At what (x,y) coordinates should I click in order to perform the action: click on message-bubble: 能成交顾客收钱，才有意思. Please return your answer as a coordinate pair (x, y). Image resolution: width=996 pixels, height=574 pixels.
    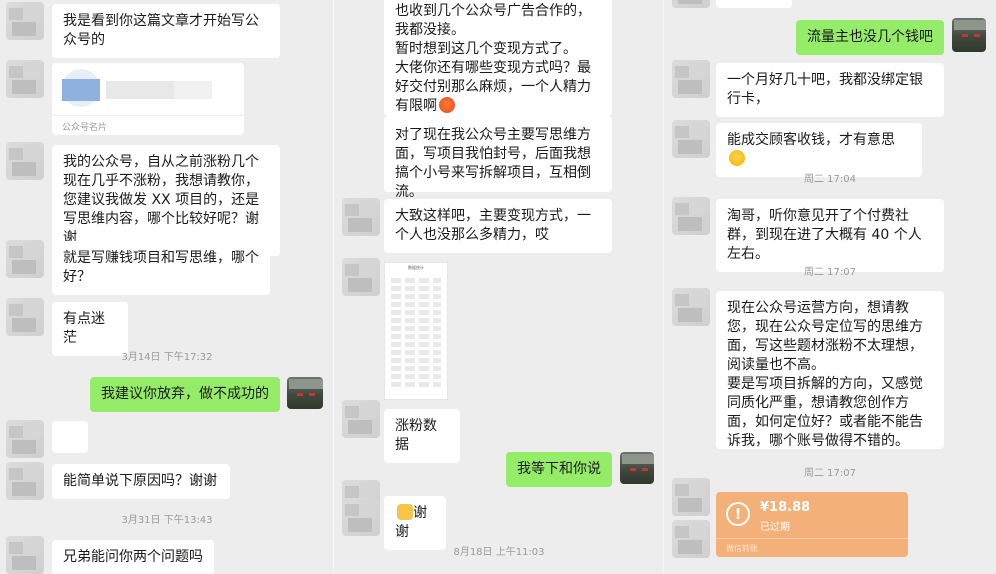
    Looking at the image, I should click on (819, 150).